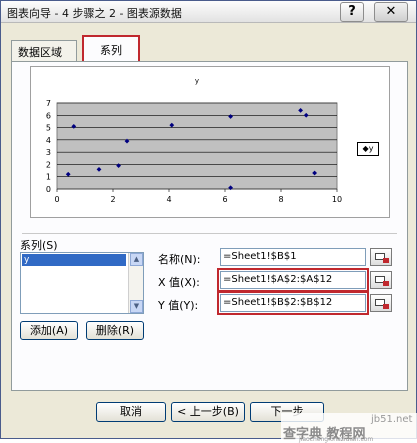 This screenshot has height=443, width=417. Describe the element at coordinates (224, 199) in the screenshot. I see `x-tick-label: 6` at that location.